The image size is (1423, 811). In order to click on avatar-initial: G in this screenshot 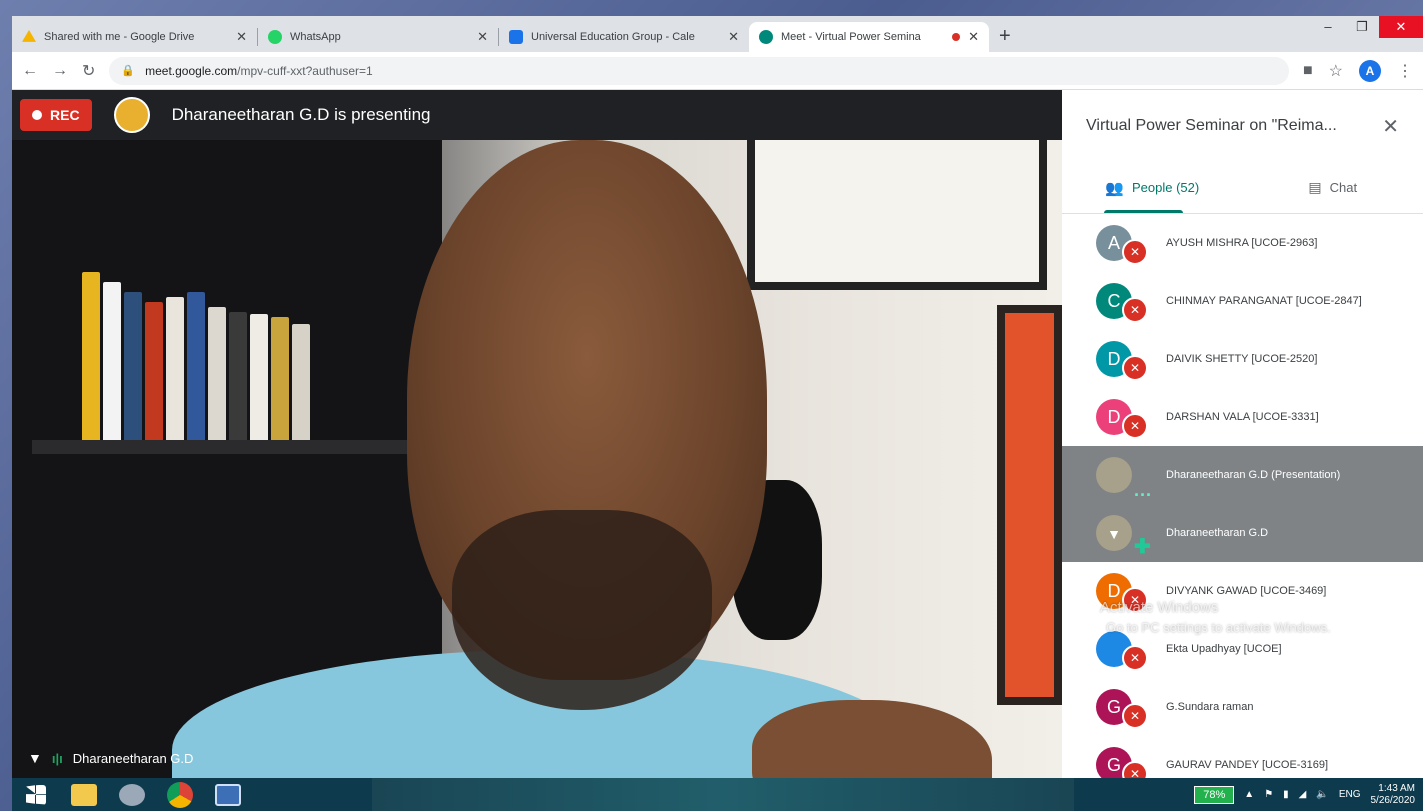, I will do `click(1113, 707)`.